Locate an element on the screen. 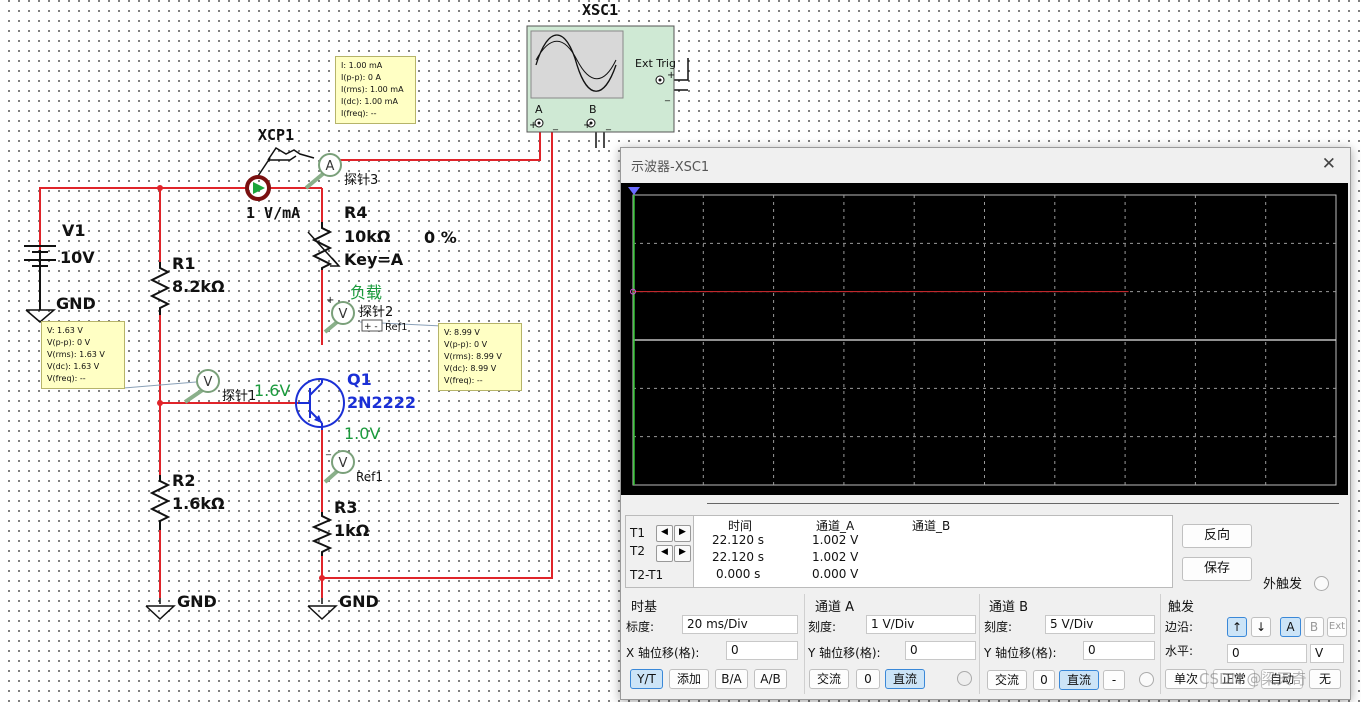  mode-add-button: 添加 is located at coordinates (689, 679).